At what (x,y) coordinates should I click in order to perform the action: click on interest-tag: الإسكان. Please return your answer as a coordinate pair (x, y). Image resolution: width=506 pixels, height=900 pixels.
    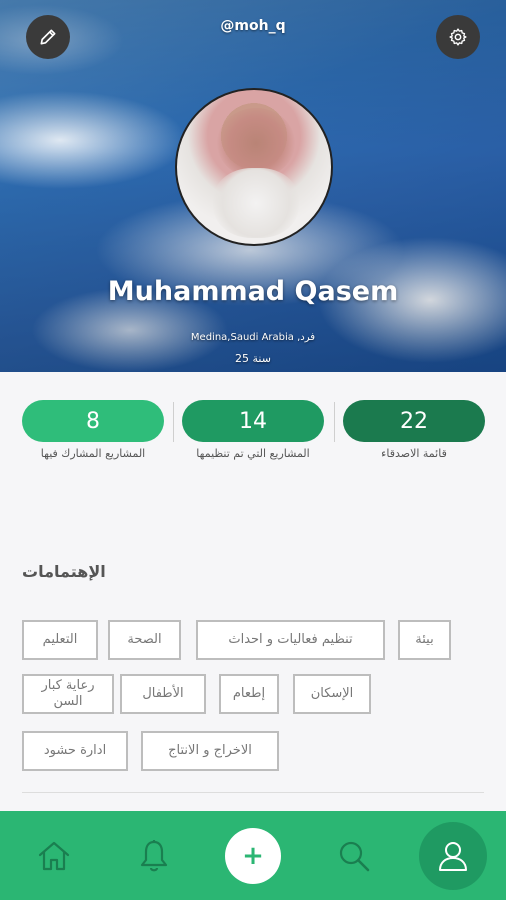
    Looking at the image, I should click on (332, 694).